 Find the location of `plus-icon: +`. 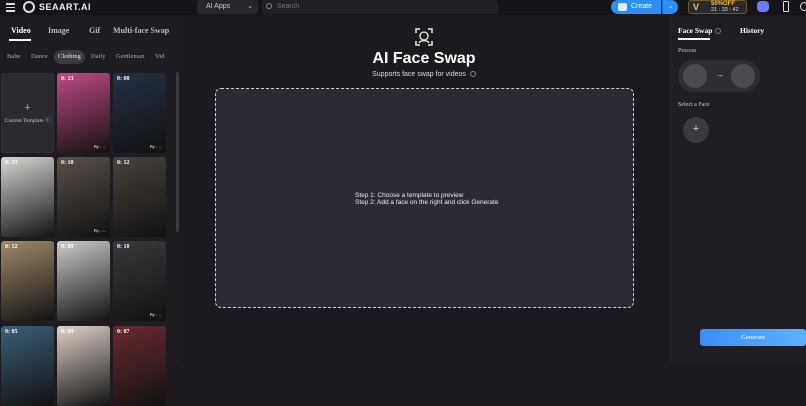

plus-icon: + is located at coordinates (27, 108).